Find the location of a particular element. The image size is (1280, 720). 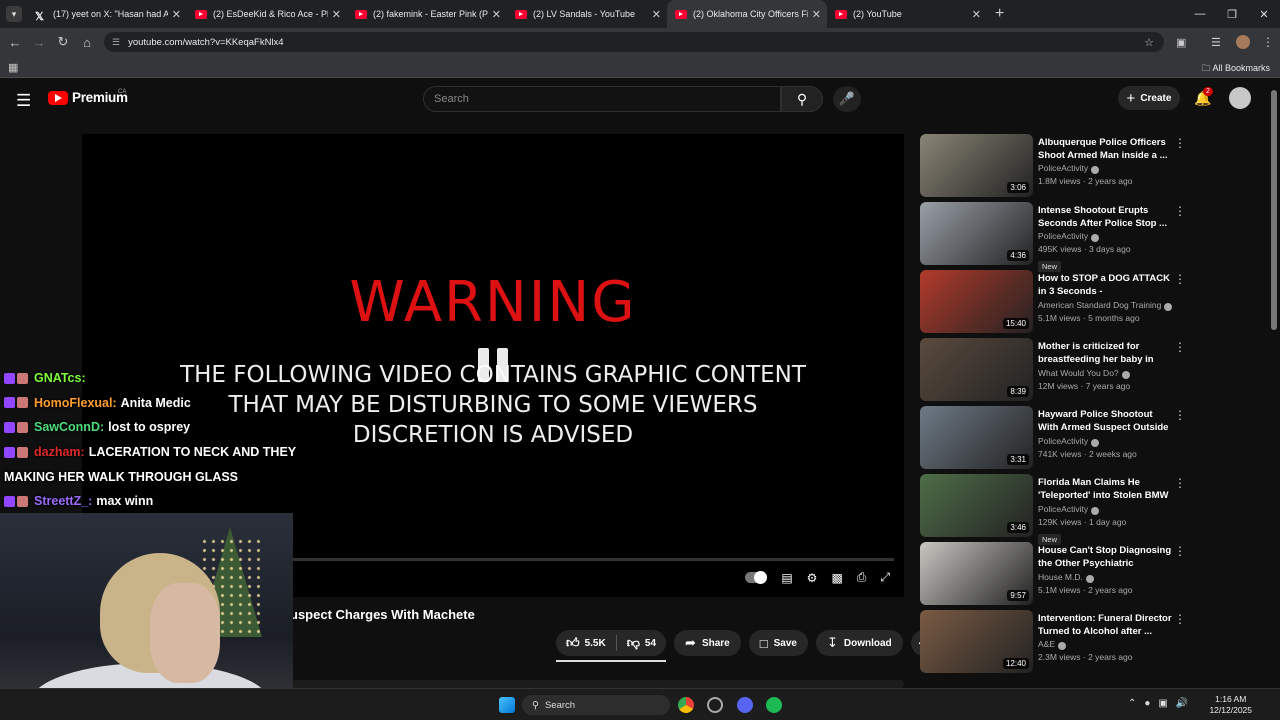

video-thumbnail: 4:36 is located at coordinates (976, 233).